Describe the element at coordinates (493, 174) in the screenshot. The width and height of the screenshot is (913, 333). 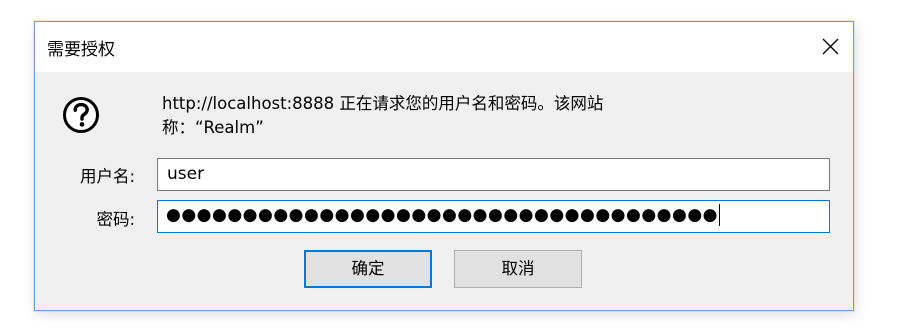
I see `username-field: user` at that location.